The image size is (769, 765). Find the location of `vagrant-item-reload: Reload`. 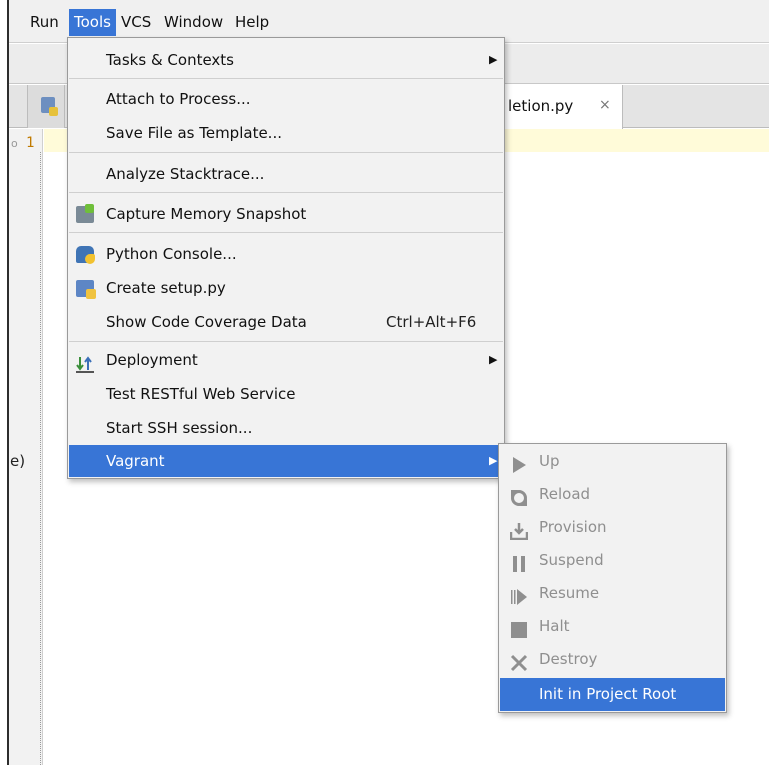

vagrant-item-reload: Reload is located at coordinates (612, 494).